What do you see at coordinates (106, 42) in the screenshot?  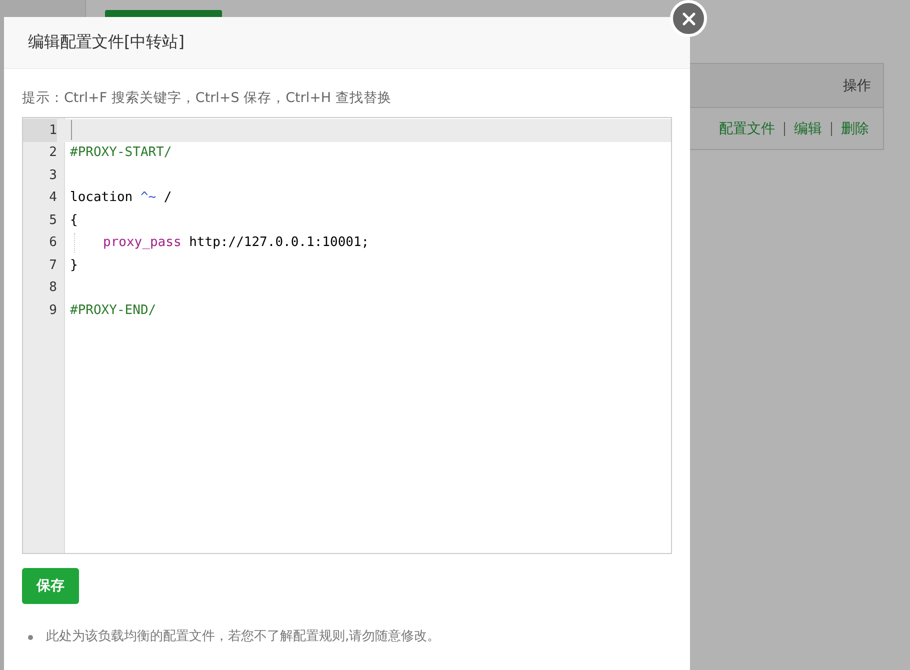 I see `dialog-title: 编辑配置文件[中转站]` at bounding box center [106, 42].